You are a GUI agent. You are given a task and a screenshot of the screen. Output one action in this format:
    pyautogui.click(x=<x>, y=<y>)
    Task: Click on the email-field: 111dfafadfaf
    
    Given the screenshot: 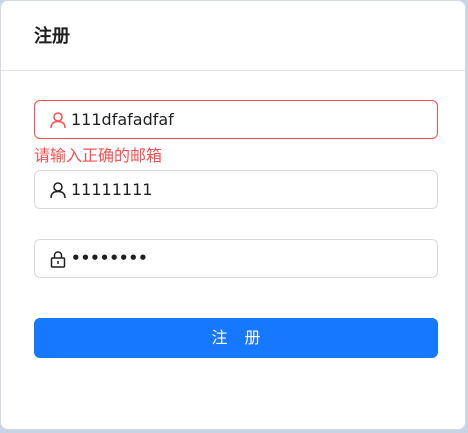 What is the action you would take?
    pyautogui.click(x=236, y=119)
    